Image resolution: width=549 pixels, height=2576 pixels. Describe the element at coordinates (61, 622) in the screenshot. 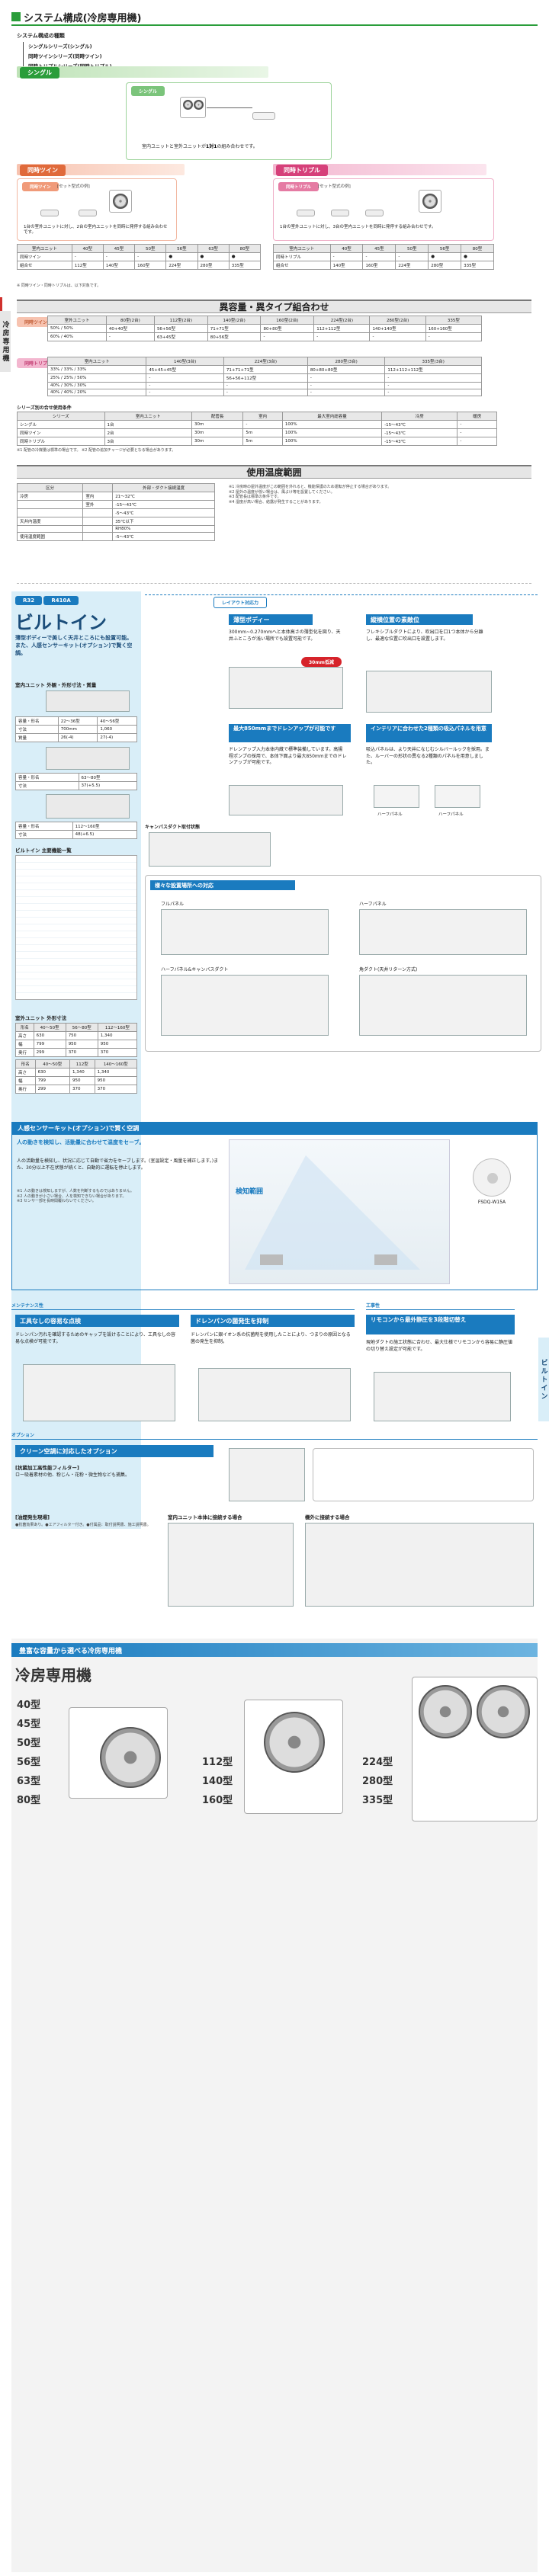

I see `builtin-title: ビルトイン` at that location.